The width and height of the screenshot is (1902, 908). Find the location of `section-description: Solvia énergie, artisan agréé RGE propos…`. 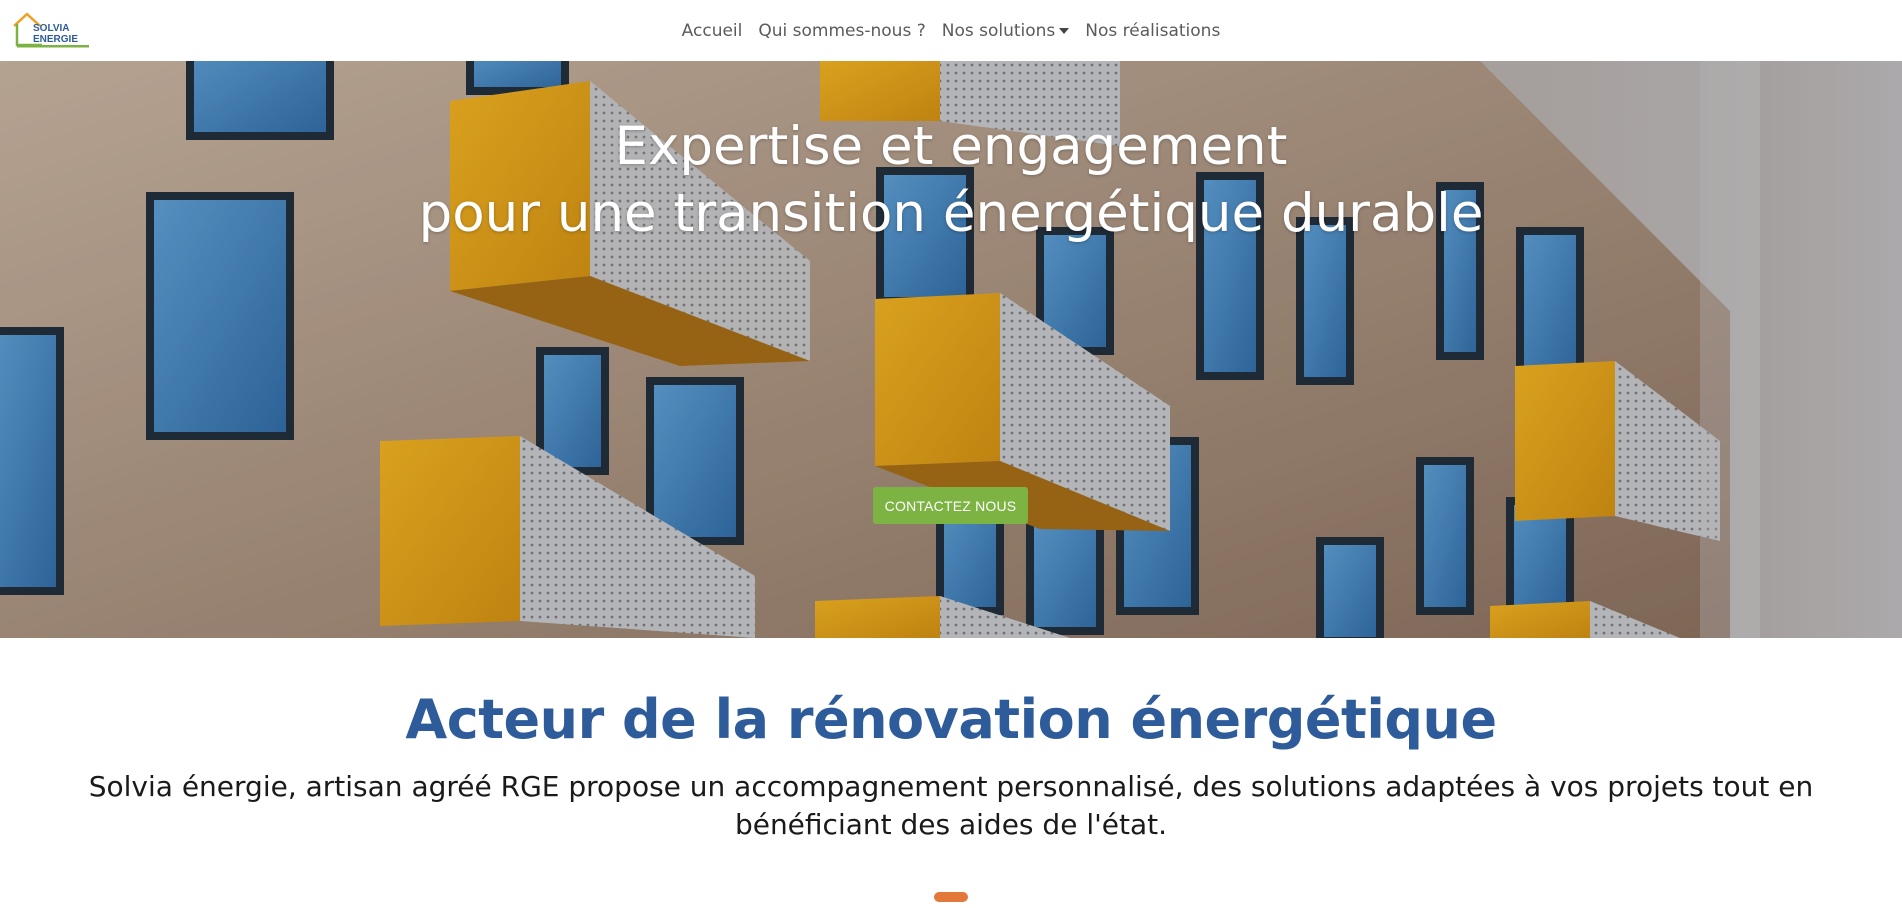

section-description: Solvia énergie, artisan agréé RGE propos… is located at coordinates (951, 805).